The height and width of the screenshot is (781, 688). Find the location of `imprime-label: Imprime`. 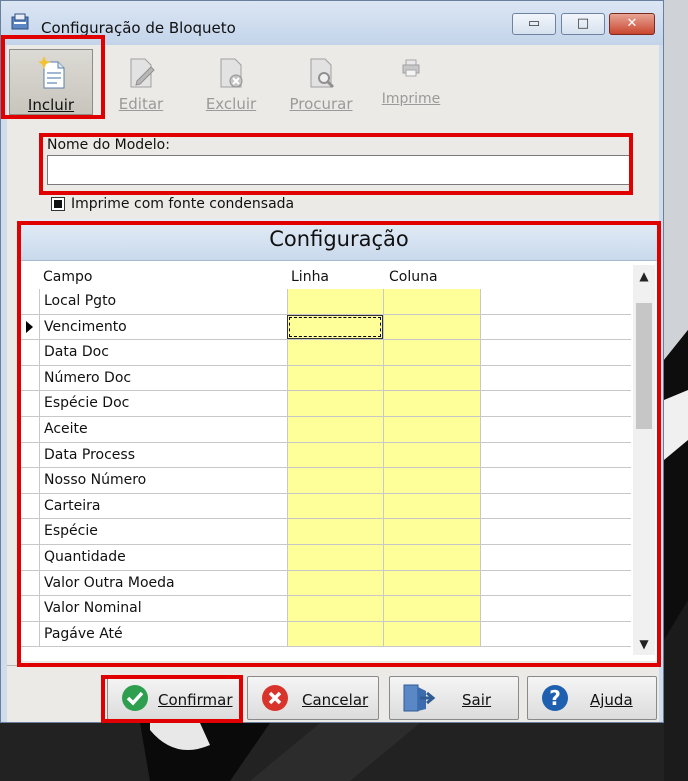

imprime-label: Imprime is located at coordinates (411, 99).